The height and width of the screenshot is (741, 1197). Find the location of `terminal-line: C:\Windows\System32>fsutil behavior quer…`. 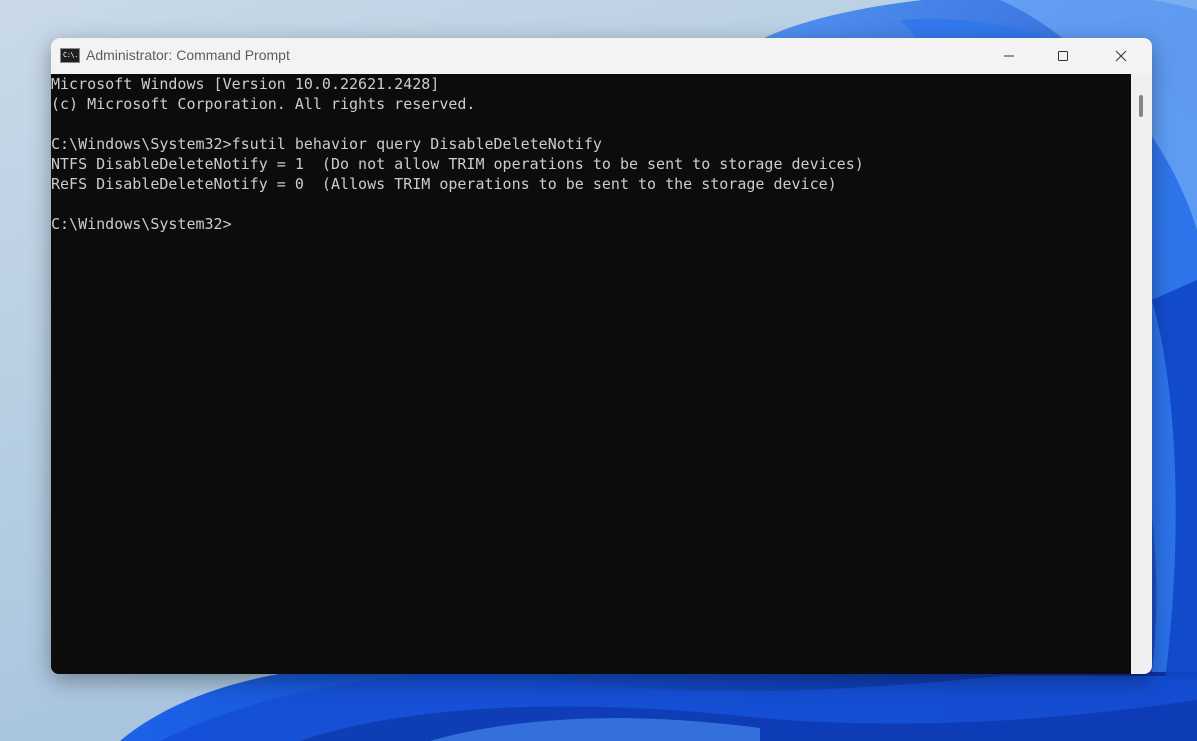

terminal-line: C:\Windows\System32>fsutil behavior quer… is located at coordinates (326, 144).